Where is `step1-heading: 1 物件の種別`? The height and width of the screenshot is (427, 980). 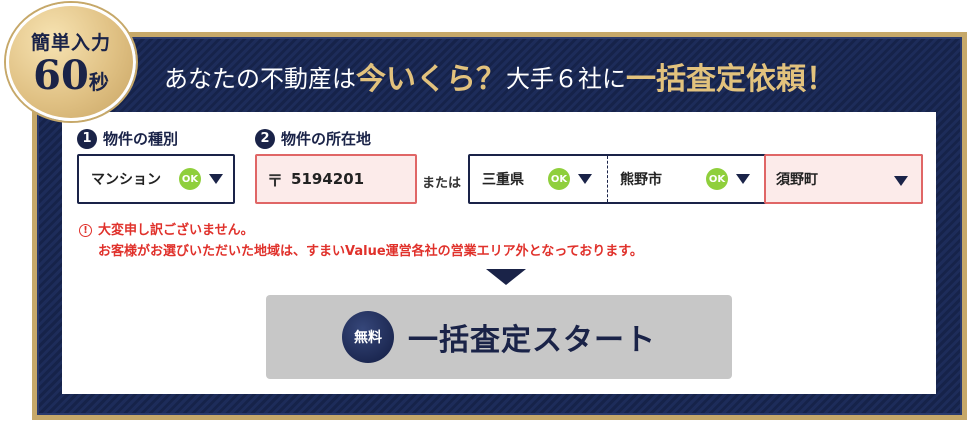
step1-heading: 1 物件の種別 is located at coordinates (127, 138).